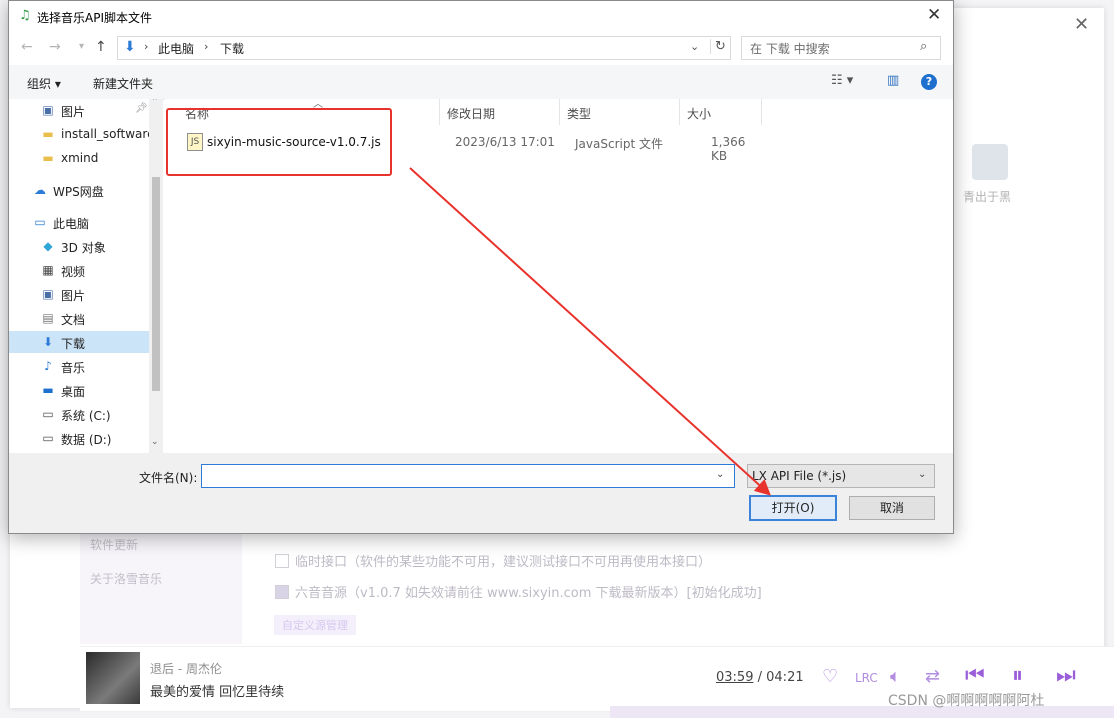 This screenshot has height=718, width=1114. Describe the element at coordinates (866, 678) in the screenshot. I see `lrc-button: LRC` at that location.